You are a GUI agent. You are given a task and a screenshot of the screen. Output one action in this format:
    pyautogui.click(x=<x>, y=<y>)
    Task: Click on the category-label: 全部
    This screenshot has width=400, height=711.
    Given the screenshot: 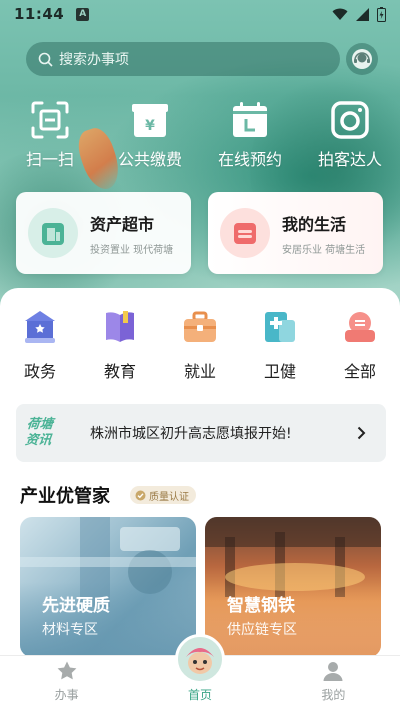 What is the action you would take?
    pyautogui.click(x=359, y=371)
    